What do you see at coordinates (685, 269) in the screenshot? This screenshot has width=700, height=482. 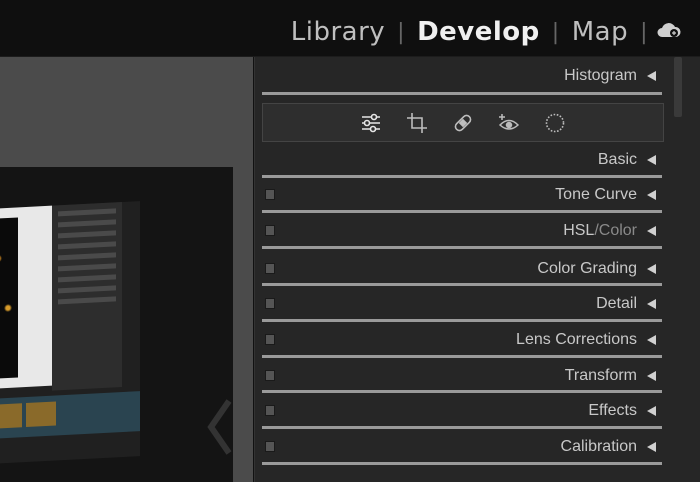 I see `panel-scrollbar` at bounding box center [685, 269].